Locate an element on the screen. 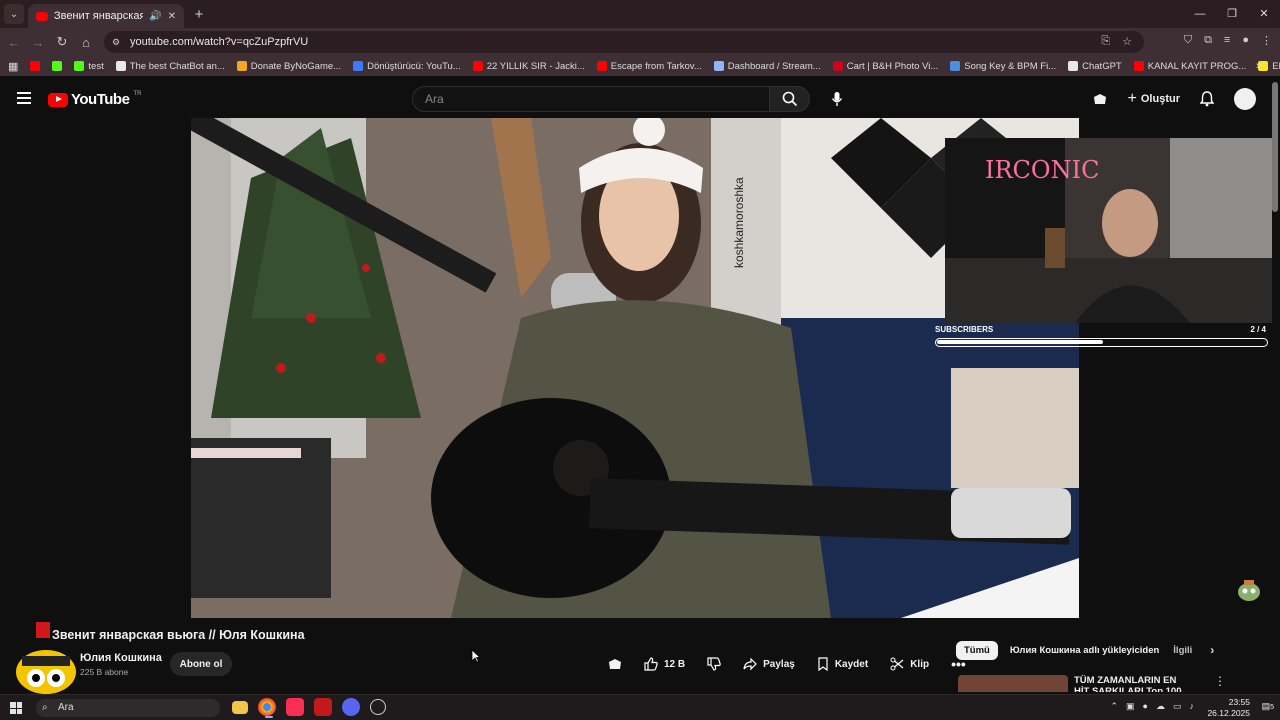 Image resolution: width=1280 pixels, height=720 pixels. clock-time: 23:55 is located at coordinates (1239, 702).